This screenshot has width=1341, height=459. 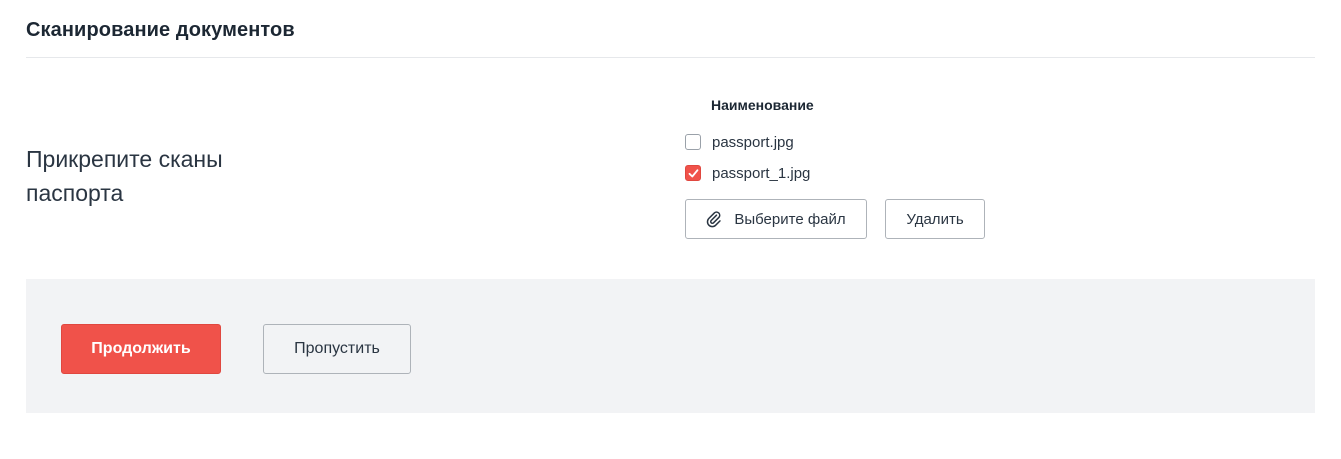 I want to click on delete-button: Удалить, so click(x=935, y=219).